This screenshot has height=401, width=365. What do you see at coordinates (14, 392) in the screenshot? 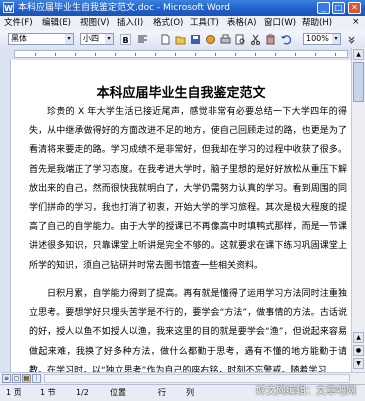
I see `status-page: 1 页` at bounding box center [14, 392].